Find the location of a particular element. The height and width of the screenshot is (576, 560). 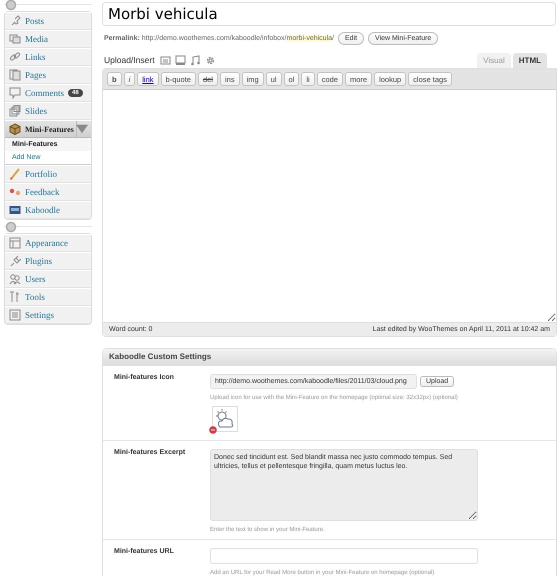

users-icon is located at coordinates (15, 279).